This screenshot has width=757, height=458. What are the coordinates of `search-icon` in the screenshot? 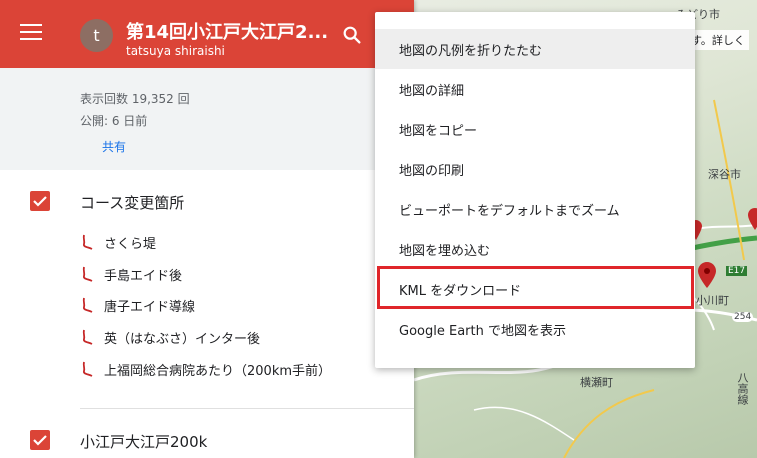 It's located at (352, 35).